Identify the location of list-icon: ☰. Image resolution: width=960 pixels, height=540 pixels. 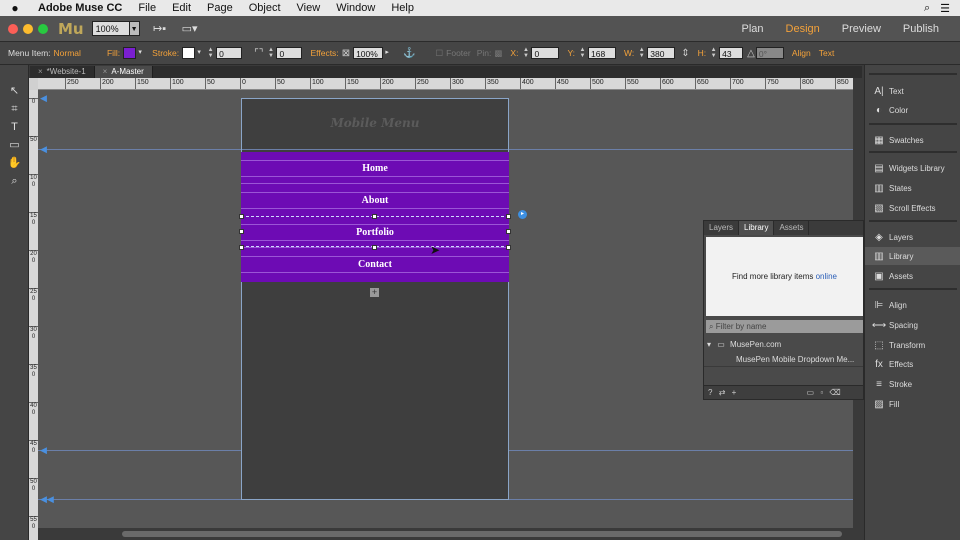
(945, 8).